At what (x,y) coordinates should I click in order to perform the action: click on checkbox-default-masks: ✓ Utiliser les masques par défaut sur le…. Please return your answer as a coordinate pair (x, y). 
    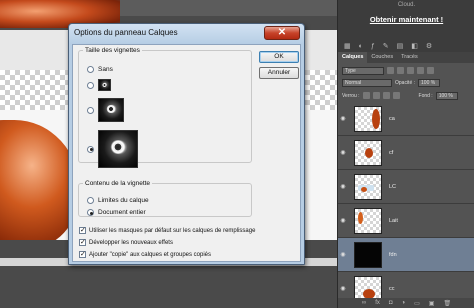
    Looking at the image, I should click on (167, 230).